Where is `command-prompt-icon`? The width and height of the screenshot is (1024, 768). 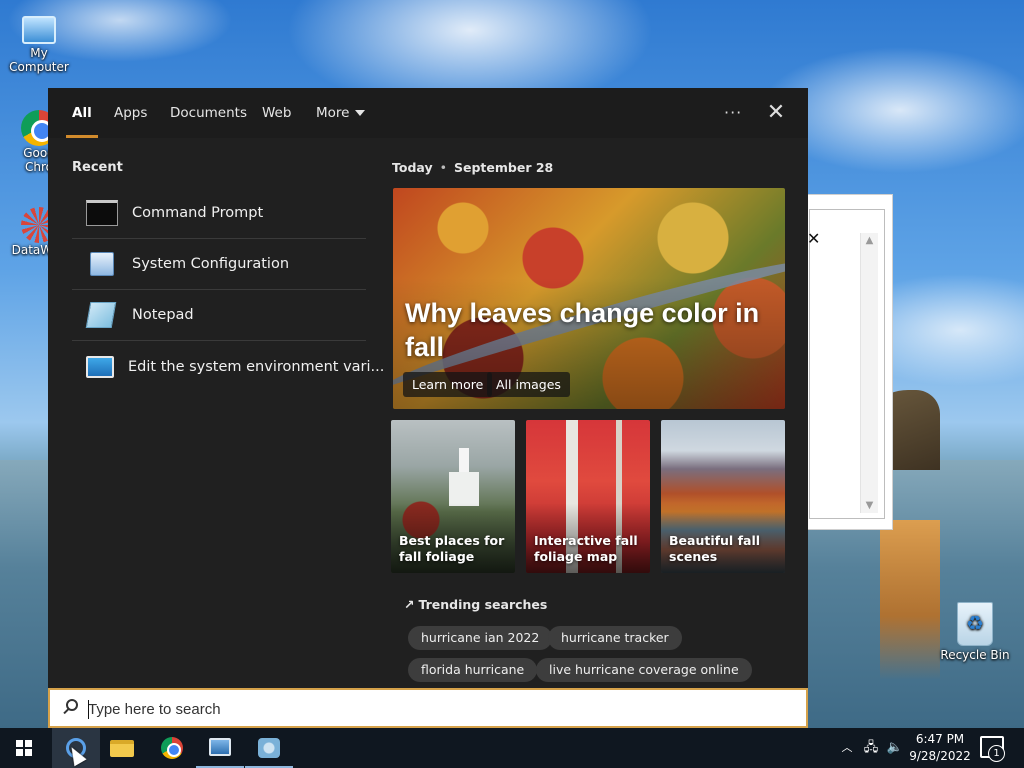
command-prompt-icon is located at coordinates (102, 213).